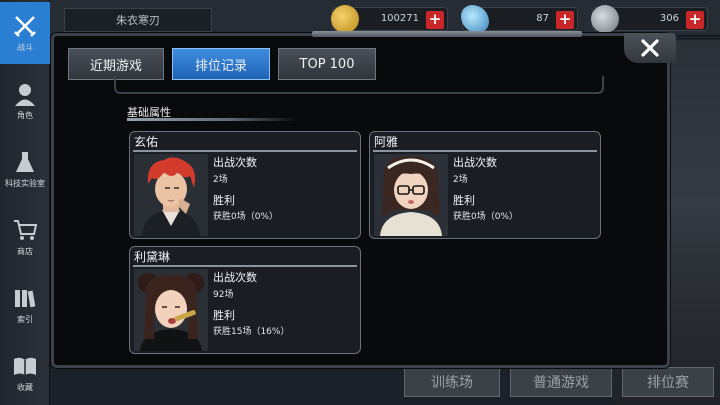 The width and height of the screenshot is (720, 405). What do you see at coordinates (25, 251) in the screenshot?
I see `sidebar-item-label: 商店` at bounding box center [25, 251].